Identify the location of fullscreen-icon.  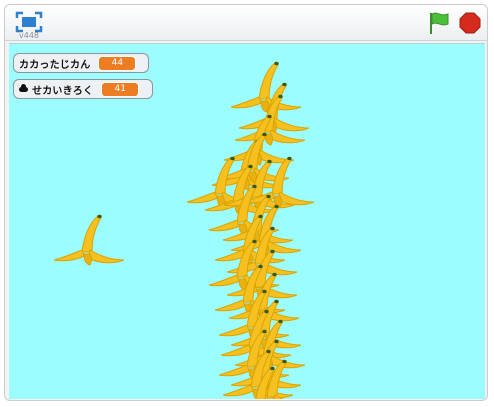
(29, 22).